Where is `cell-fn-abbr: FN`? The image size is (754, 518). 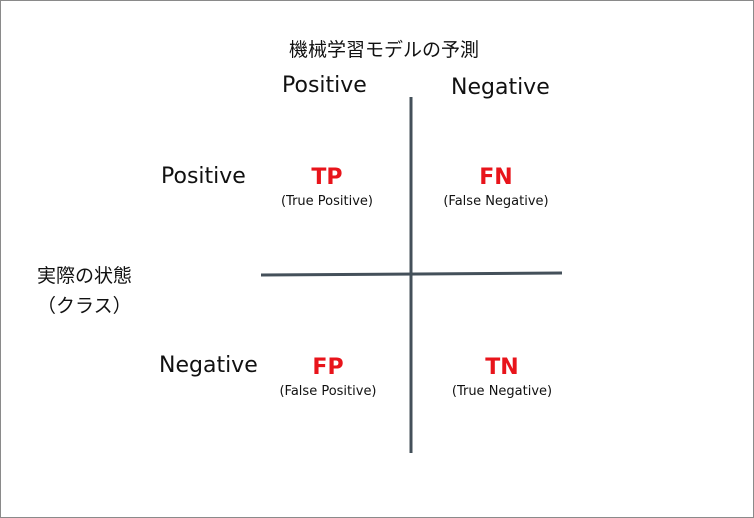
cell-fn-abbr: FN is located at coordinates (496, 177).